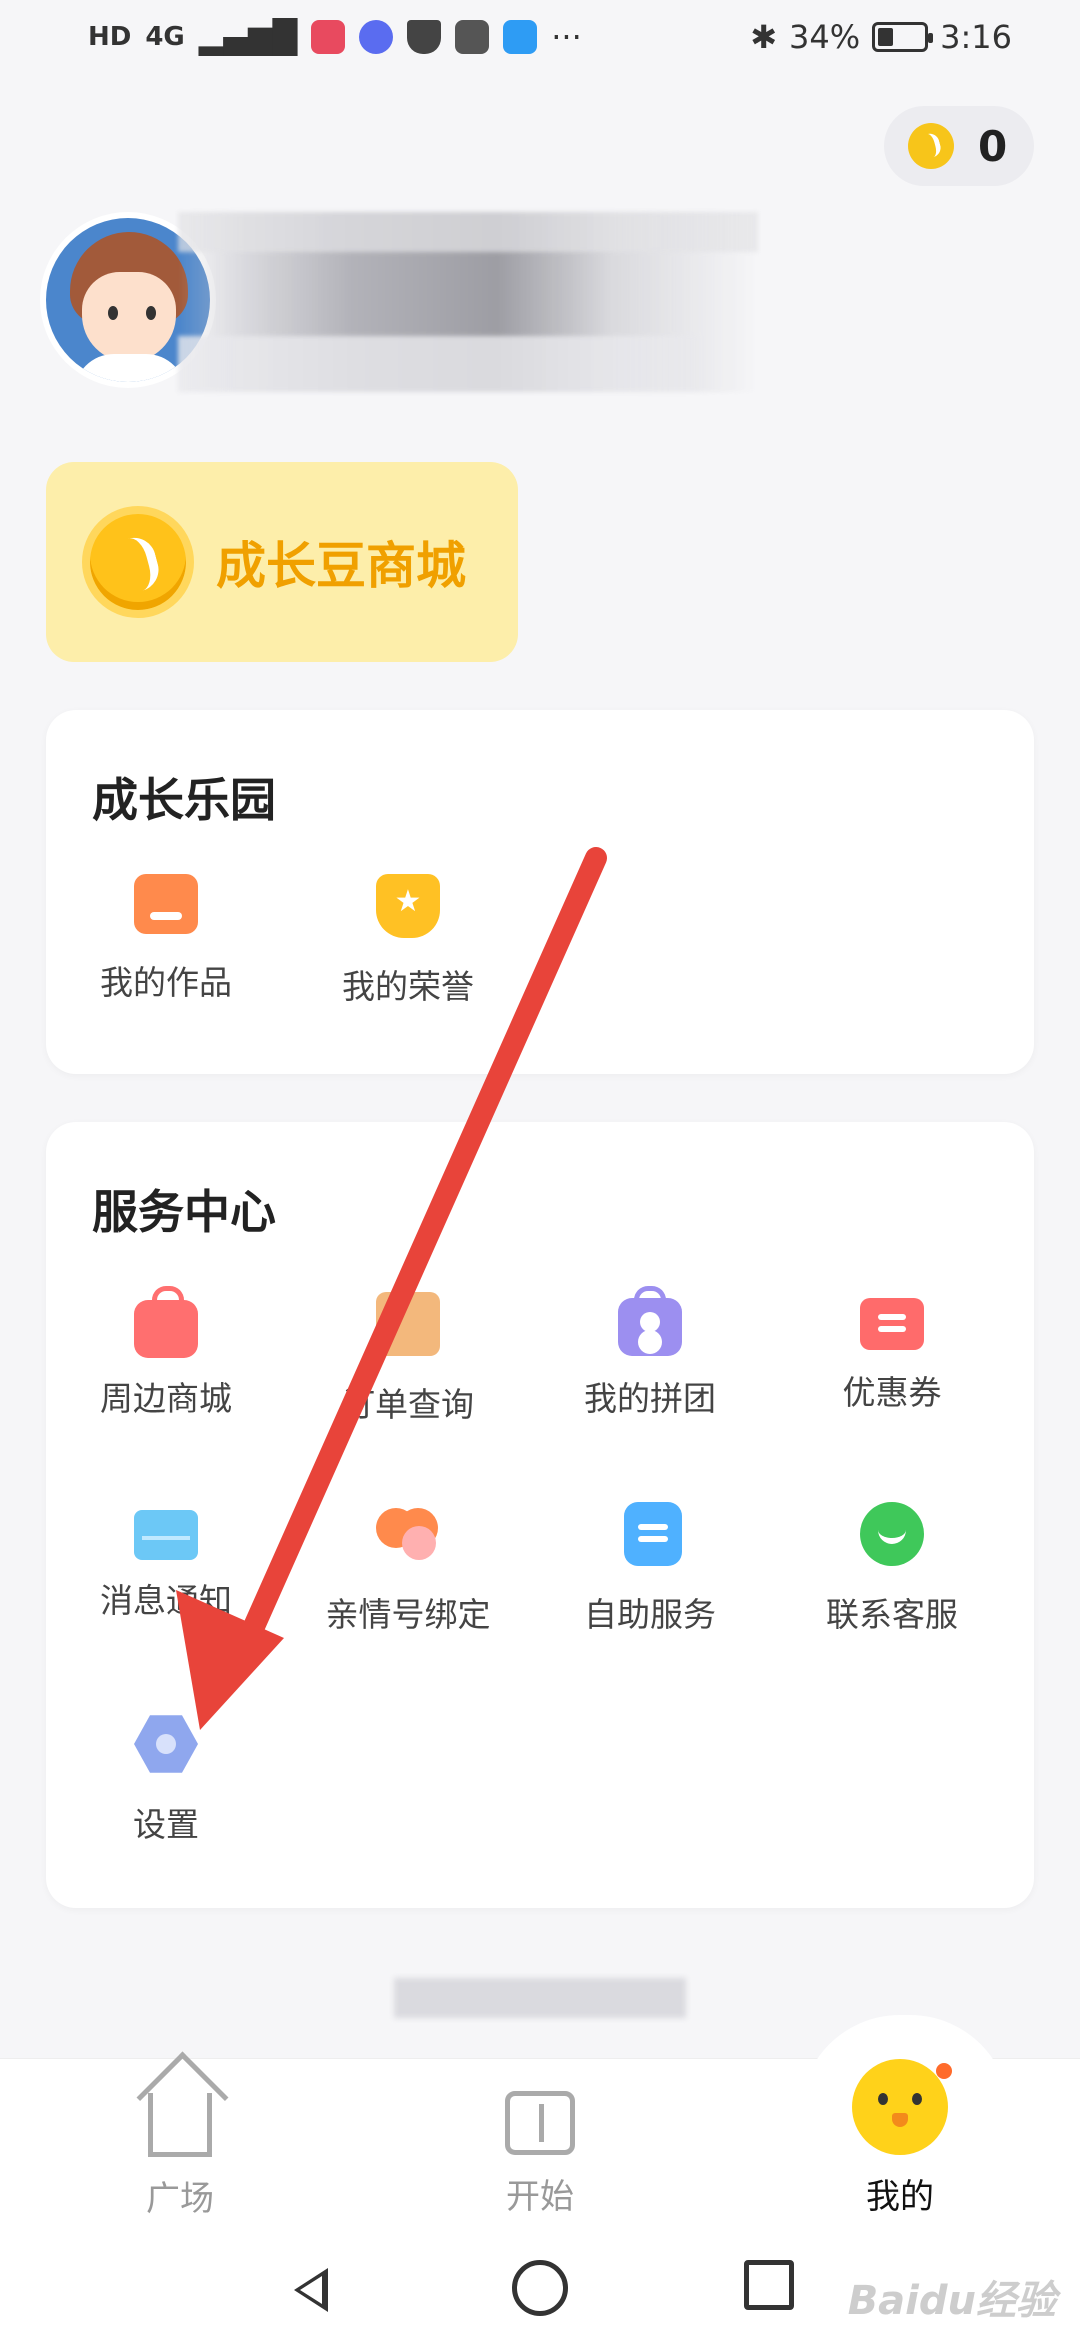  I want to click on shopping-bag-icon, so click(166, 1322).